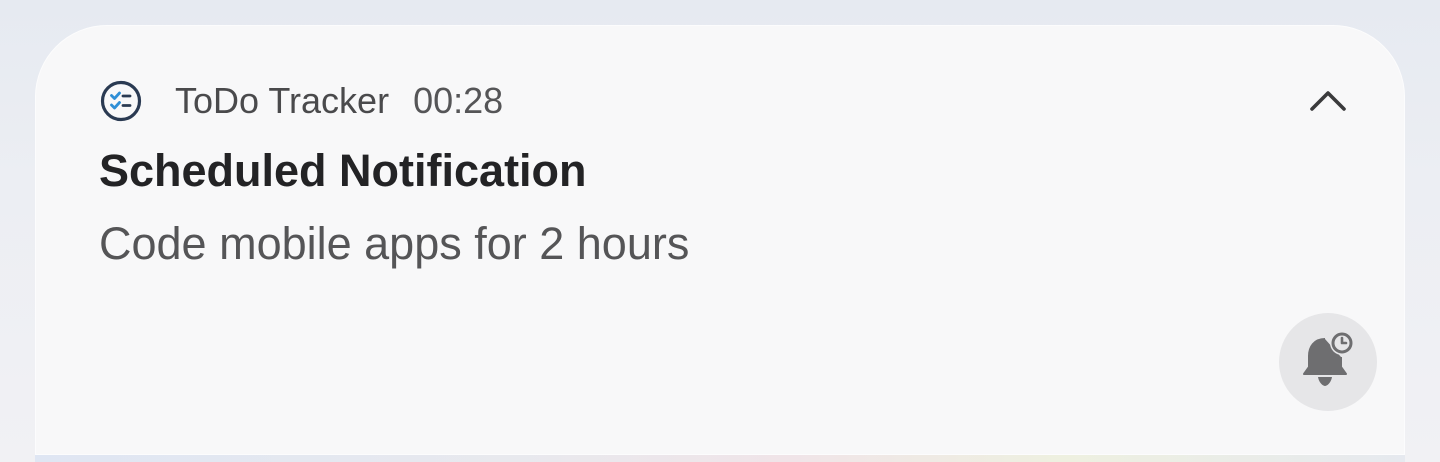 This screenshot has height=462, width=1440. Describe the element at coordinates (720, 458) in the screenshot. I see `next-notification-edge` at that location.